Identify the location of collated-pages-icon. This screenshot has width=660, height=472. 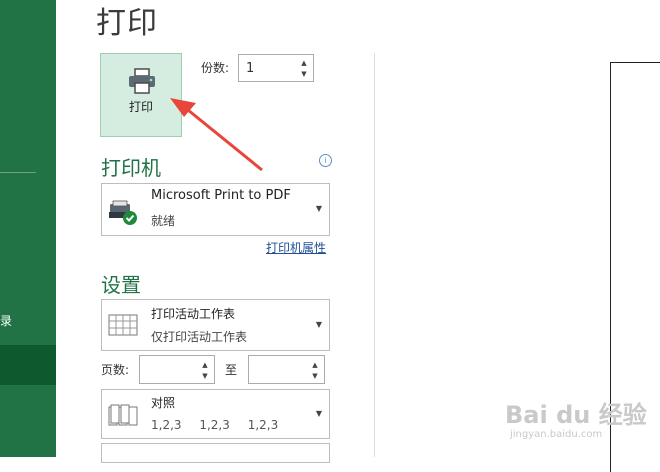
(123, 415).